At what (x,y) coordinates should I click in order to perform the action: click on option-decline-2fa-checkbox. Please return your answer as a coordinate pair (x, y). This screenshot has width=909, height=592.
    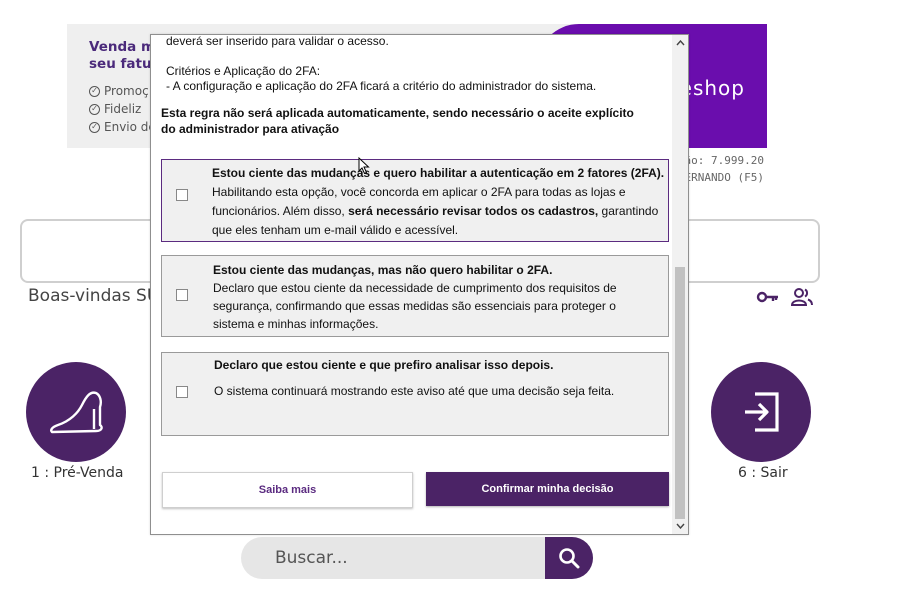
    Looking at the image, I should click on (182, 295).